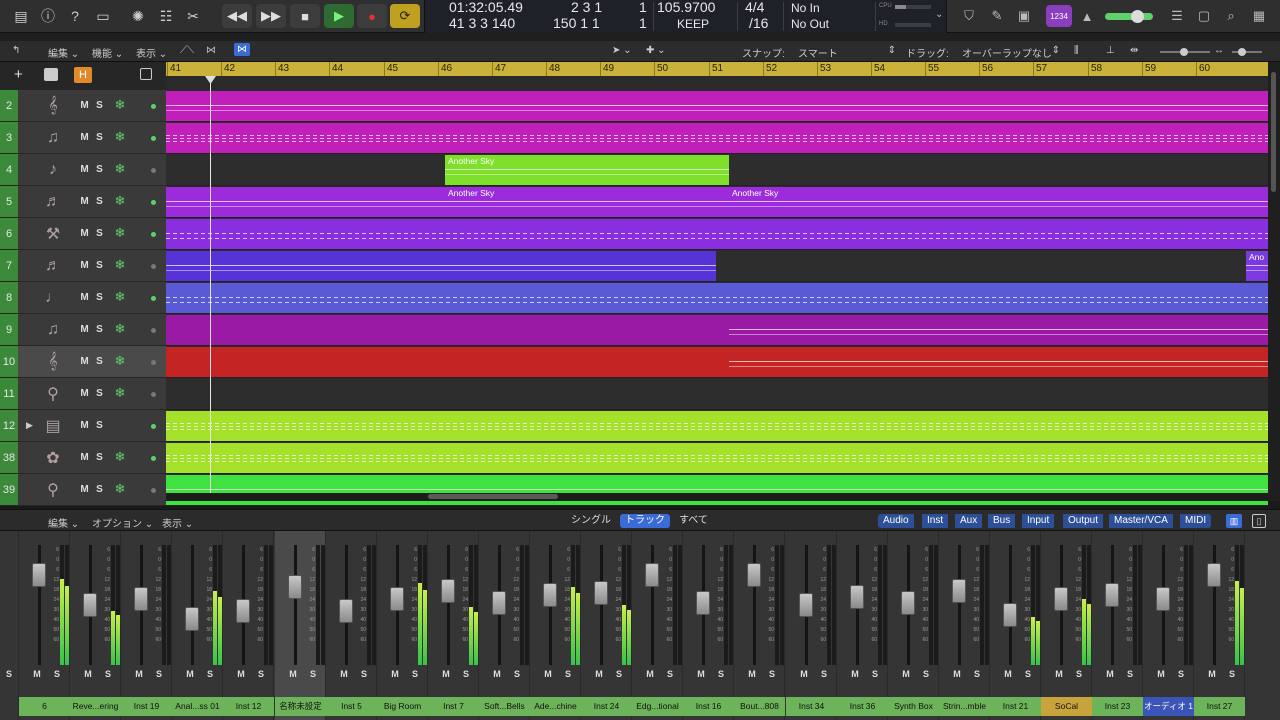  What do you see at coordinates (83, 202) in the screenshot?
I see `track-header: 5 ♬ M S ❄` at bounding box center [83, 202].